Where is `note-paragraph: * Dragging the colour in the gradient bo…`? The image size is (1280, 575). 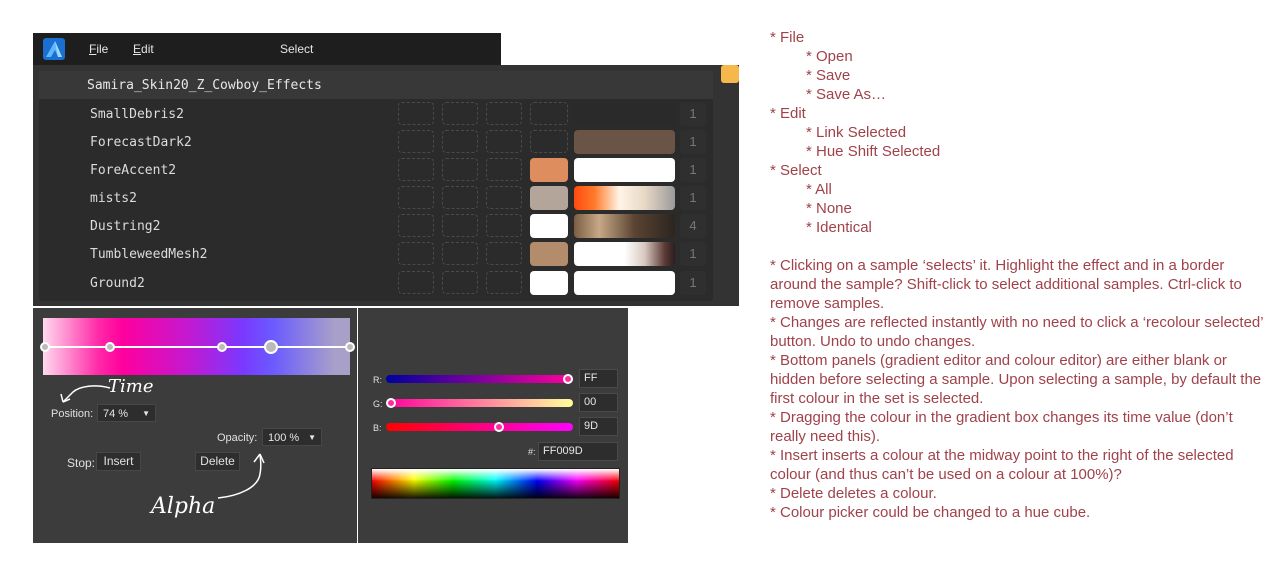
note-paragraph: * Dragging the colour in the gradient bo… is located at coordinates (1001, 427).